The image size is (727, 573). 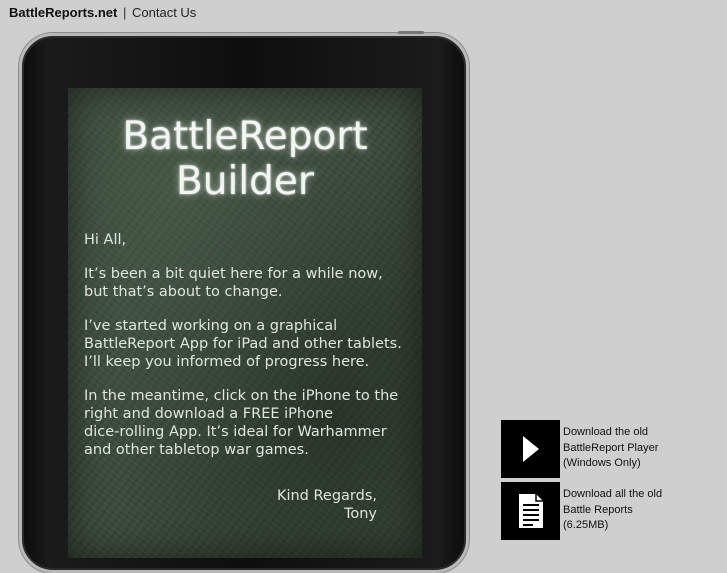 I want to click on ipad-hardware-button, so click(x=411, y=32).